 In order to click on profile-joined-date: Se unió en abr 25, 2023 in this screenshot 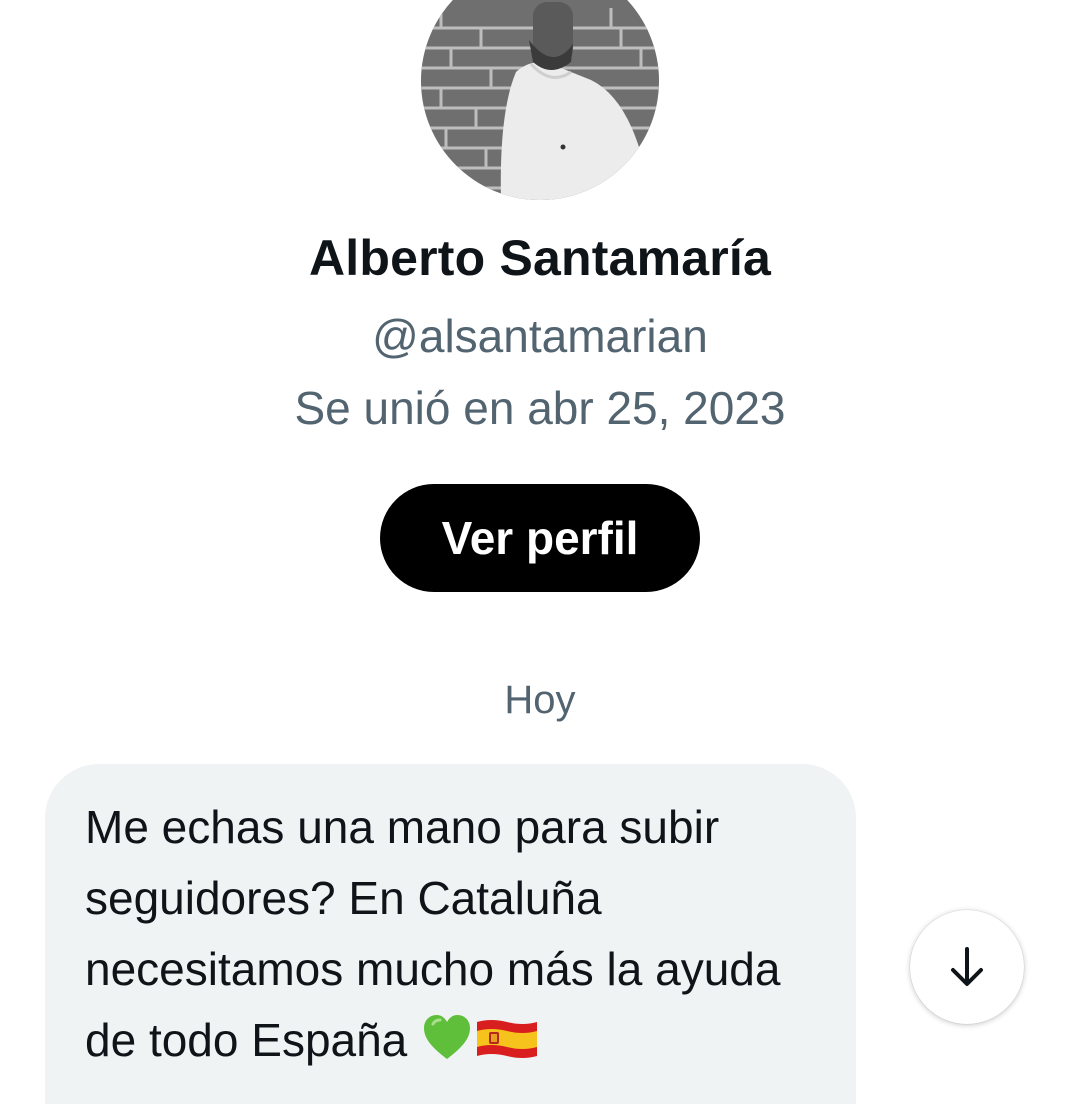, I will do `click(540, 408)`.